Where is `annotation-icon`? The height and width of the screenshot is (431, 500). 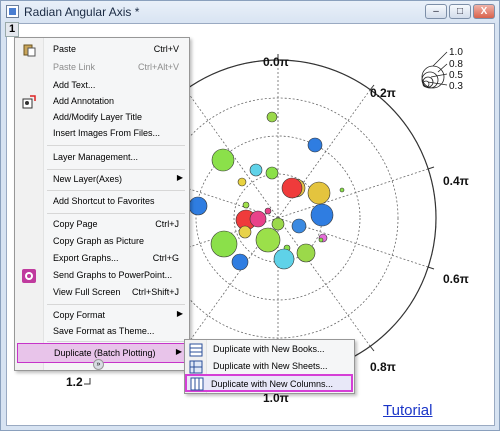
annotation-icon is located at coordinates (29, 102).